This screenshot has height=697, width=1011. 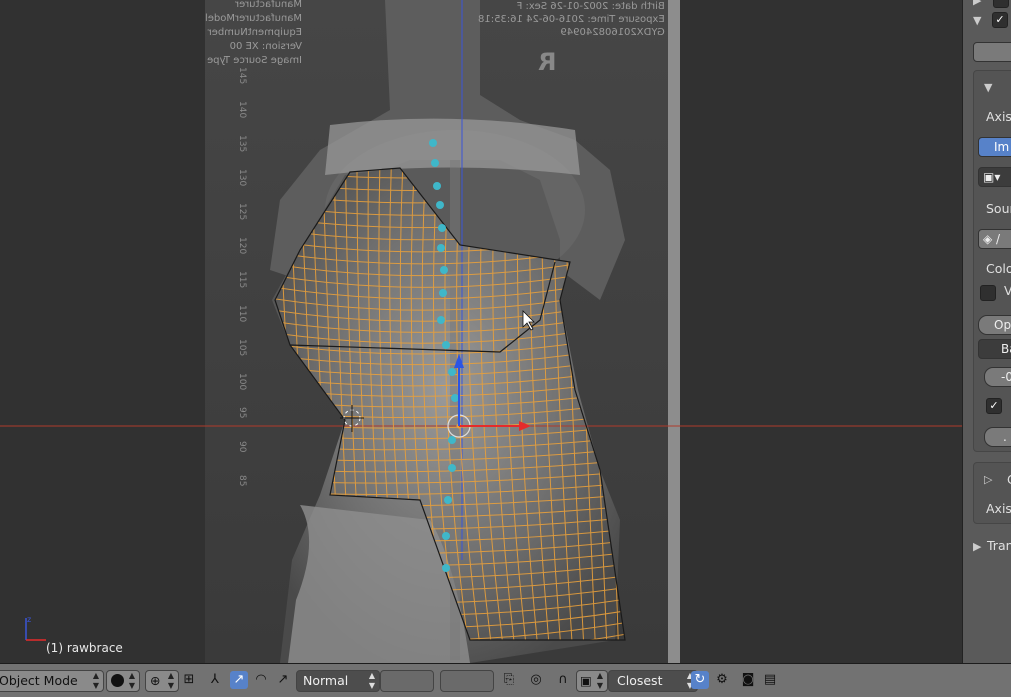 What do you see at coordinates (992, 493) in the screenshot?
I see `sub-panel-box: ▷ C Axis` at bounding box center [992, 493].